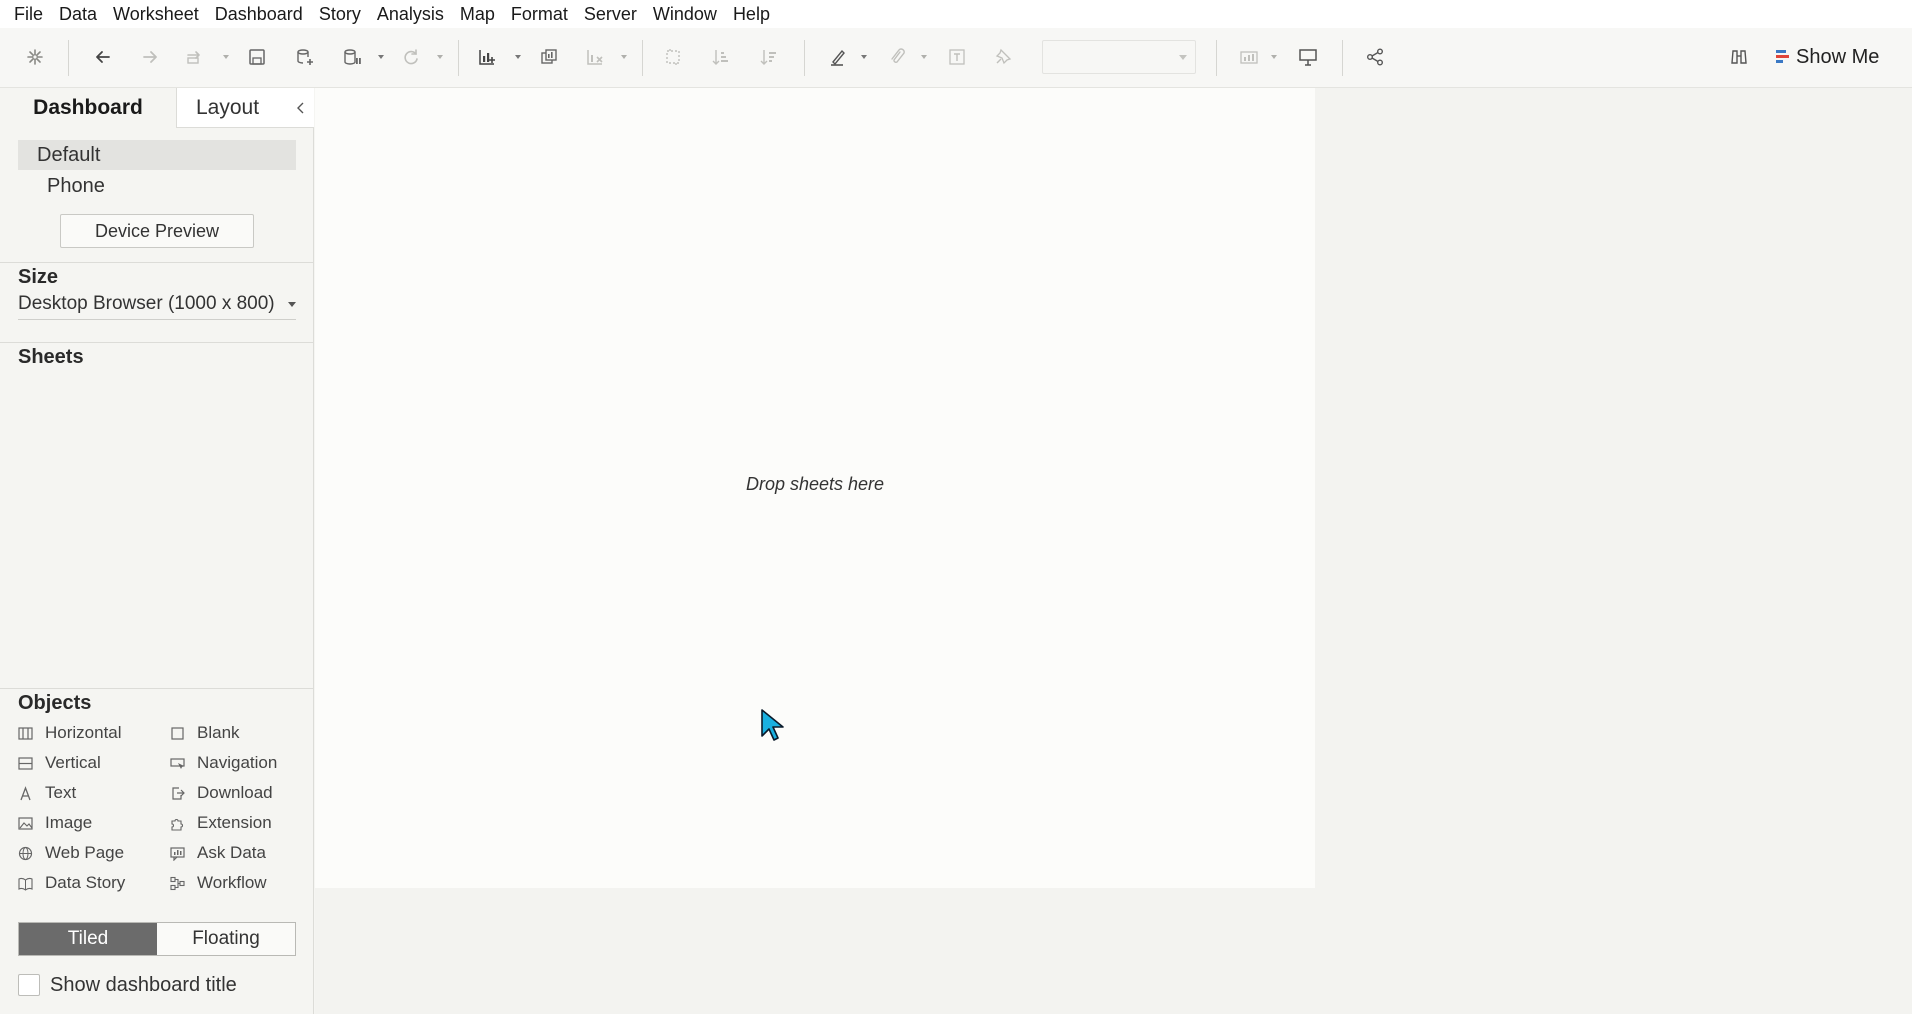  What do you see at coordinates (410, 14) in the screenshot?
I see `menu-analysis: Analysis` at bounding box center [410, 14].